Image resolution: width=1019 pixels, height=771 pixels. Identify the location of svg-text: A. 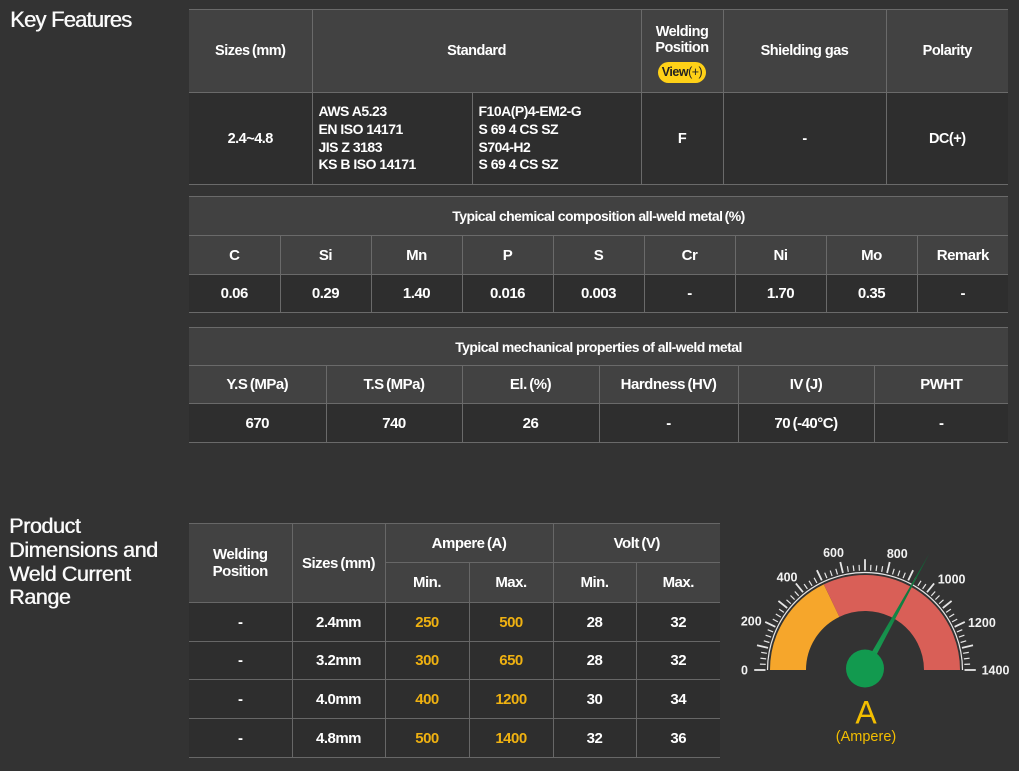
(866, 713).